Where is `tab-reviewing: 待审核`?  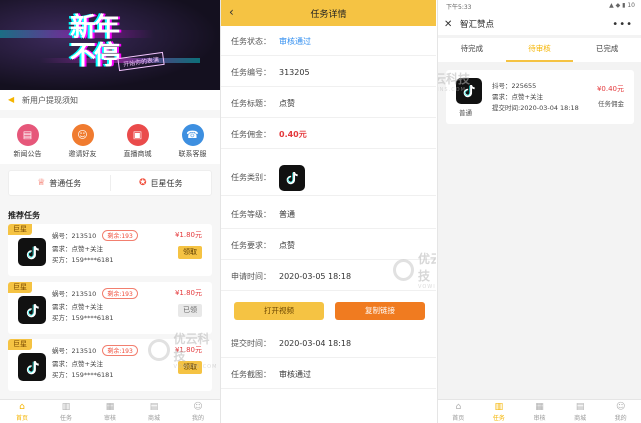 tab-reviewing: 待审核 is located at coordinates (539, 50).